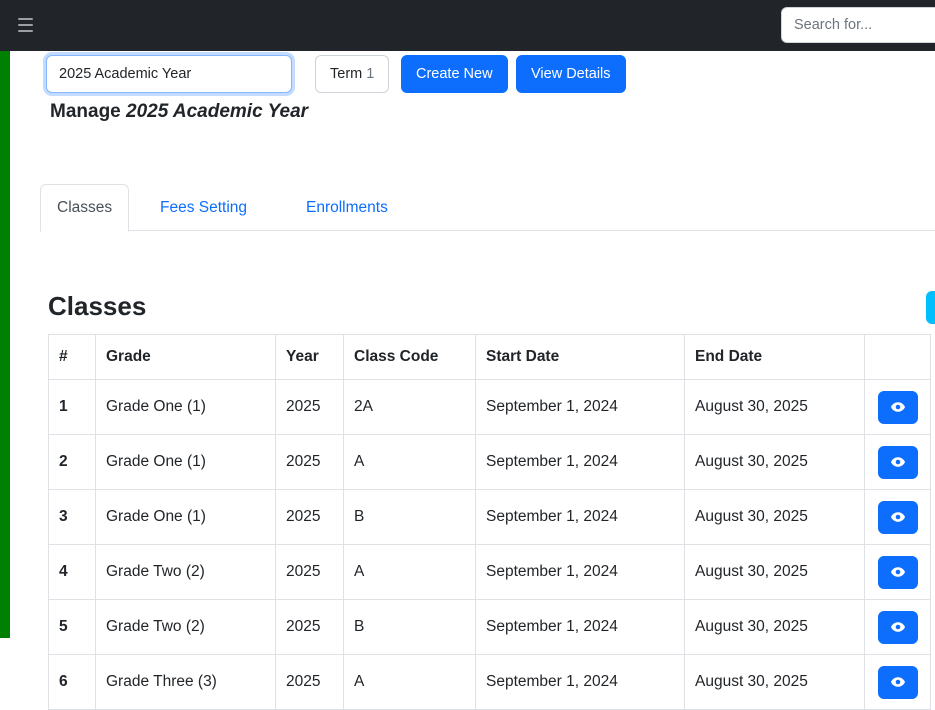 This screenshot has width=935, height=710. I want to click on column-header-actions, so click(897, 357).